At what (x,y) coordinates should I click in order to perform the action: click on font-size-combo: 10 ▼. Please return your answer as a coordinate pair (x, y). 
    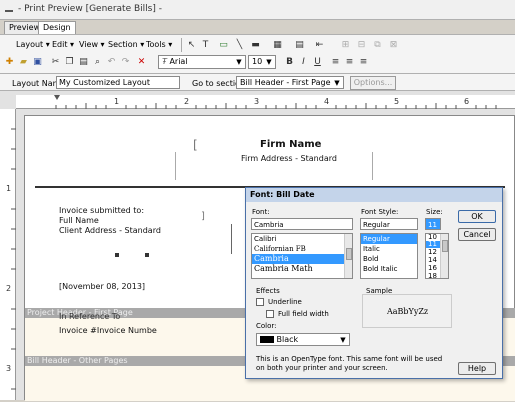
    Looking at the image, I should click on (262, 62).